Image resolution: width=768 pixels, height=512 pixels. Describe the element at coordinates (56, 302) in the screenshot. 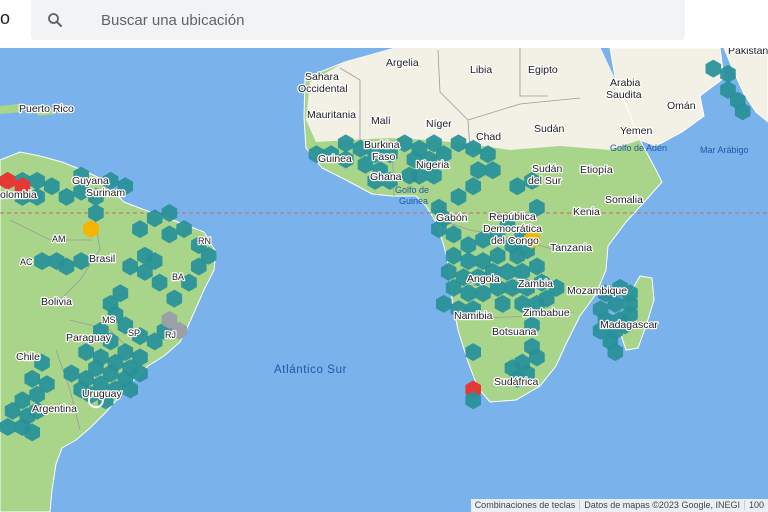

I see `label-bolivia: Bolivia` at that location.